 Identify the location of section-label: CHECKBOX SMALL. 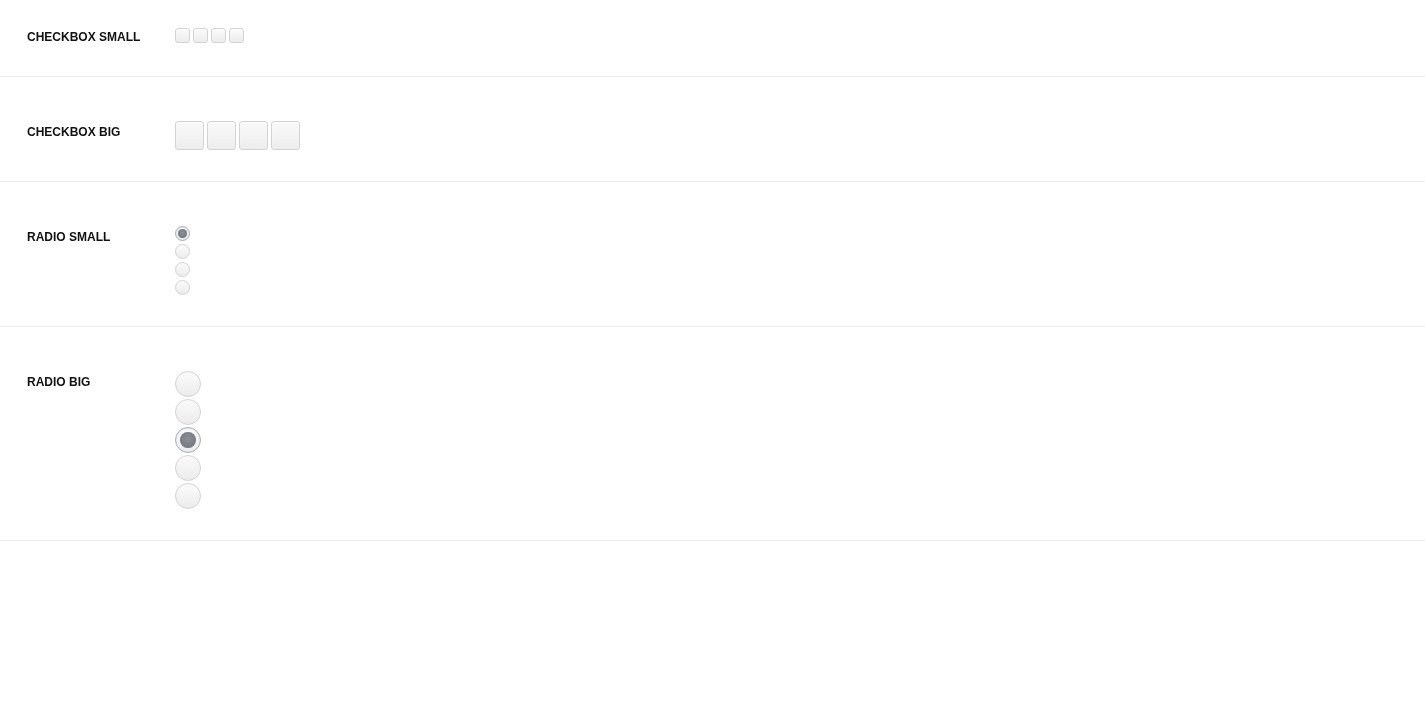
(84, 37).